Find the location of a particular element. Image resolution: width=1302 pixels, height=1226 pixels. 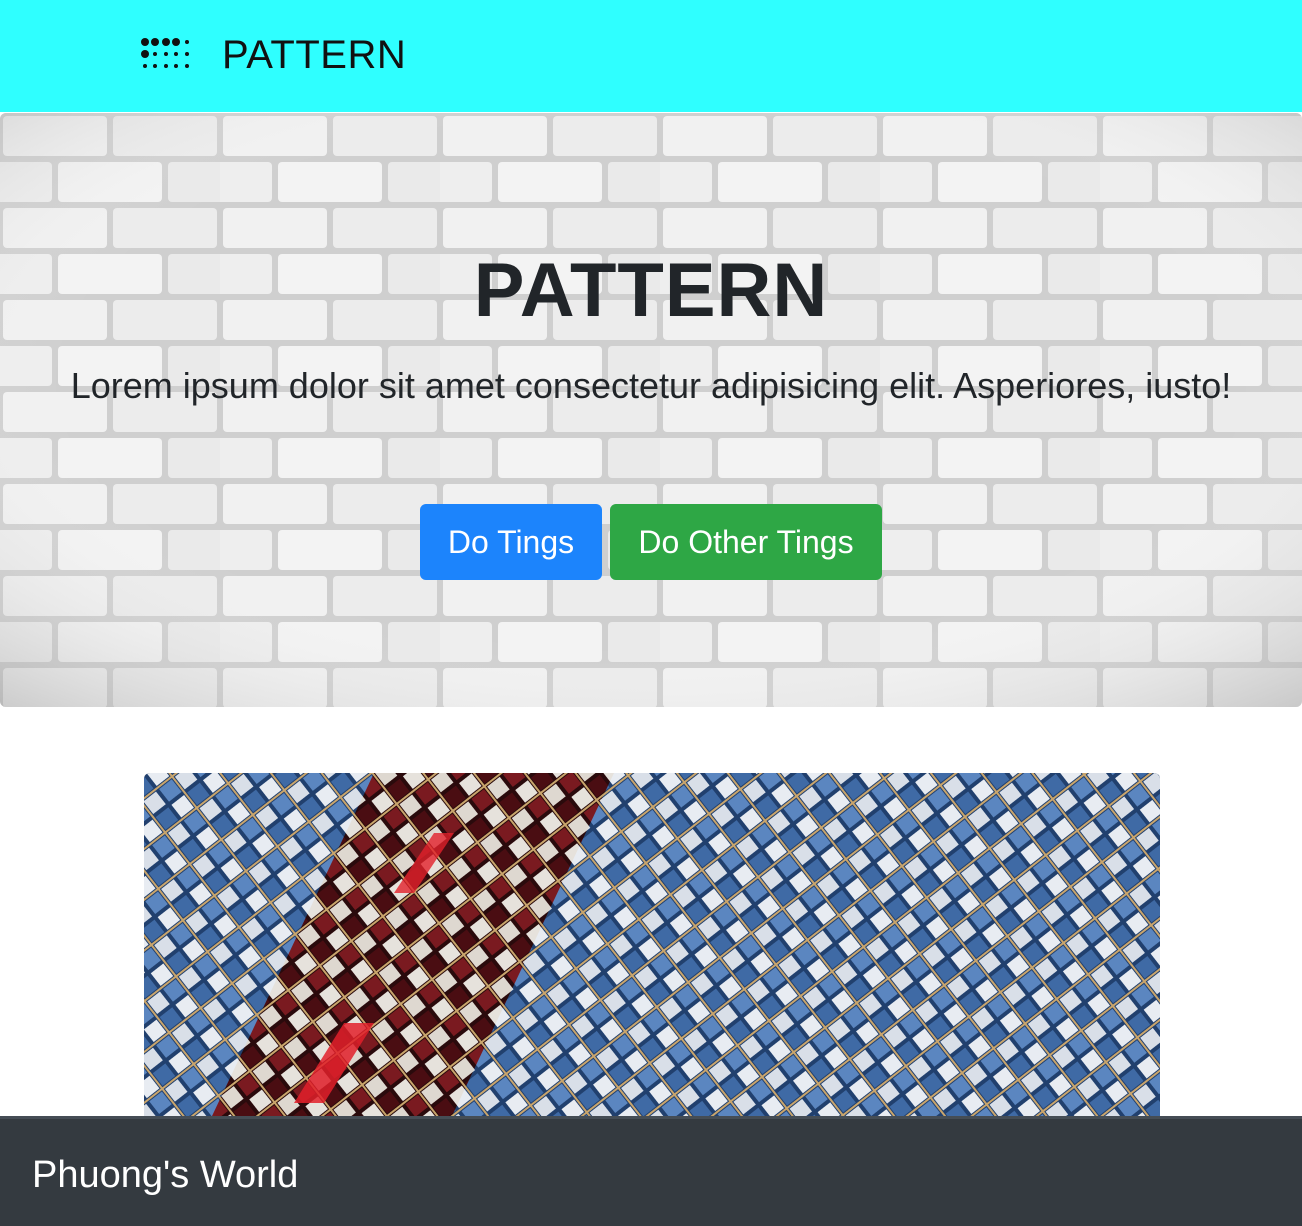

navbar-brand-text: PATTERN is located at coordinates (314, 55).